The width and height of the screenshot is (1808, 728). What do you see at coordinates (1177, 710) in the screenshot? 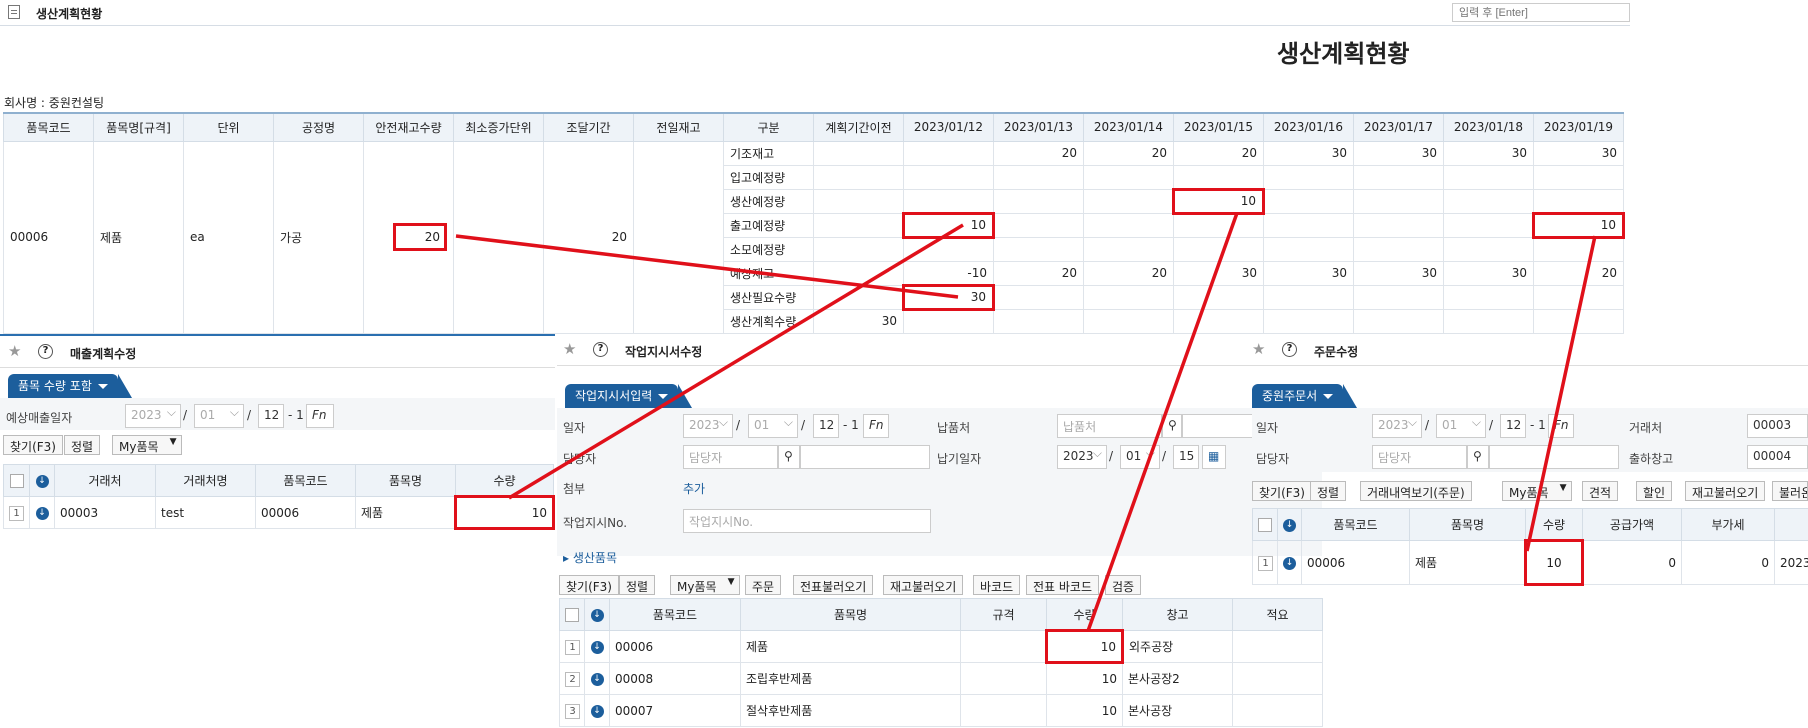
I see `cell-warehouse: 본사공장` at bounding box center [1177, 710].